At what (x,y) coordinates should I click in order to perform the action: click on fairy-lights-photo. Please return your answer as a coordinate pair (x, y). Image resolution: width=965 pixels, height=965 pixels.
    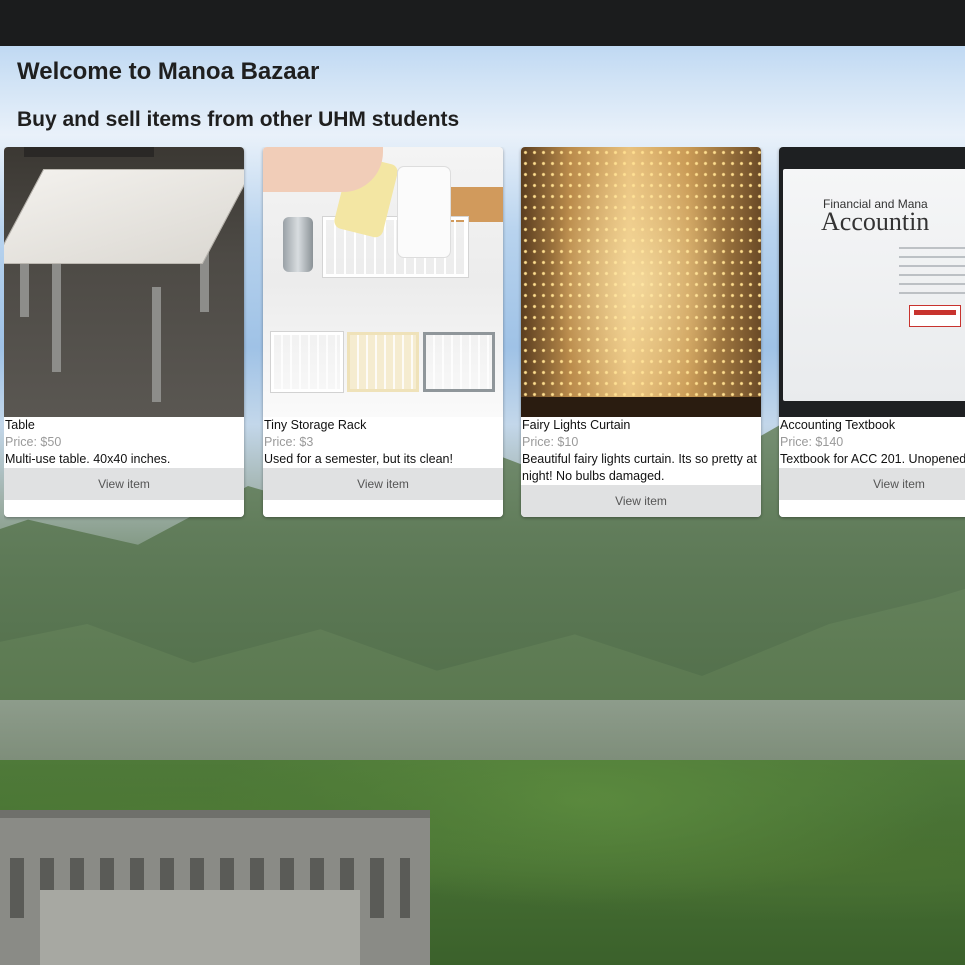
    Looking at the image, I should click on (641, 282).